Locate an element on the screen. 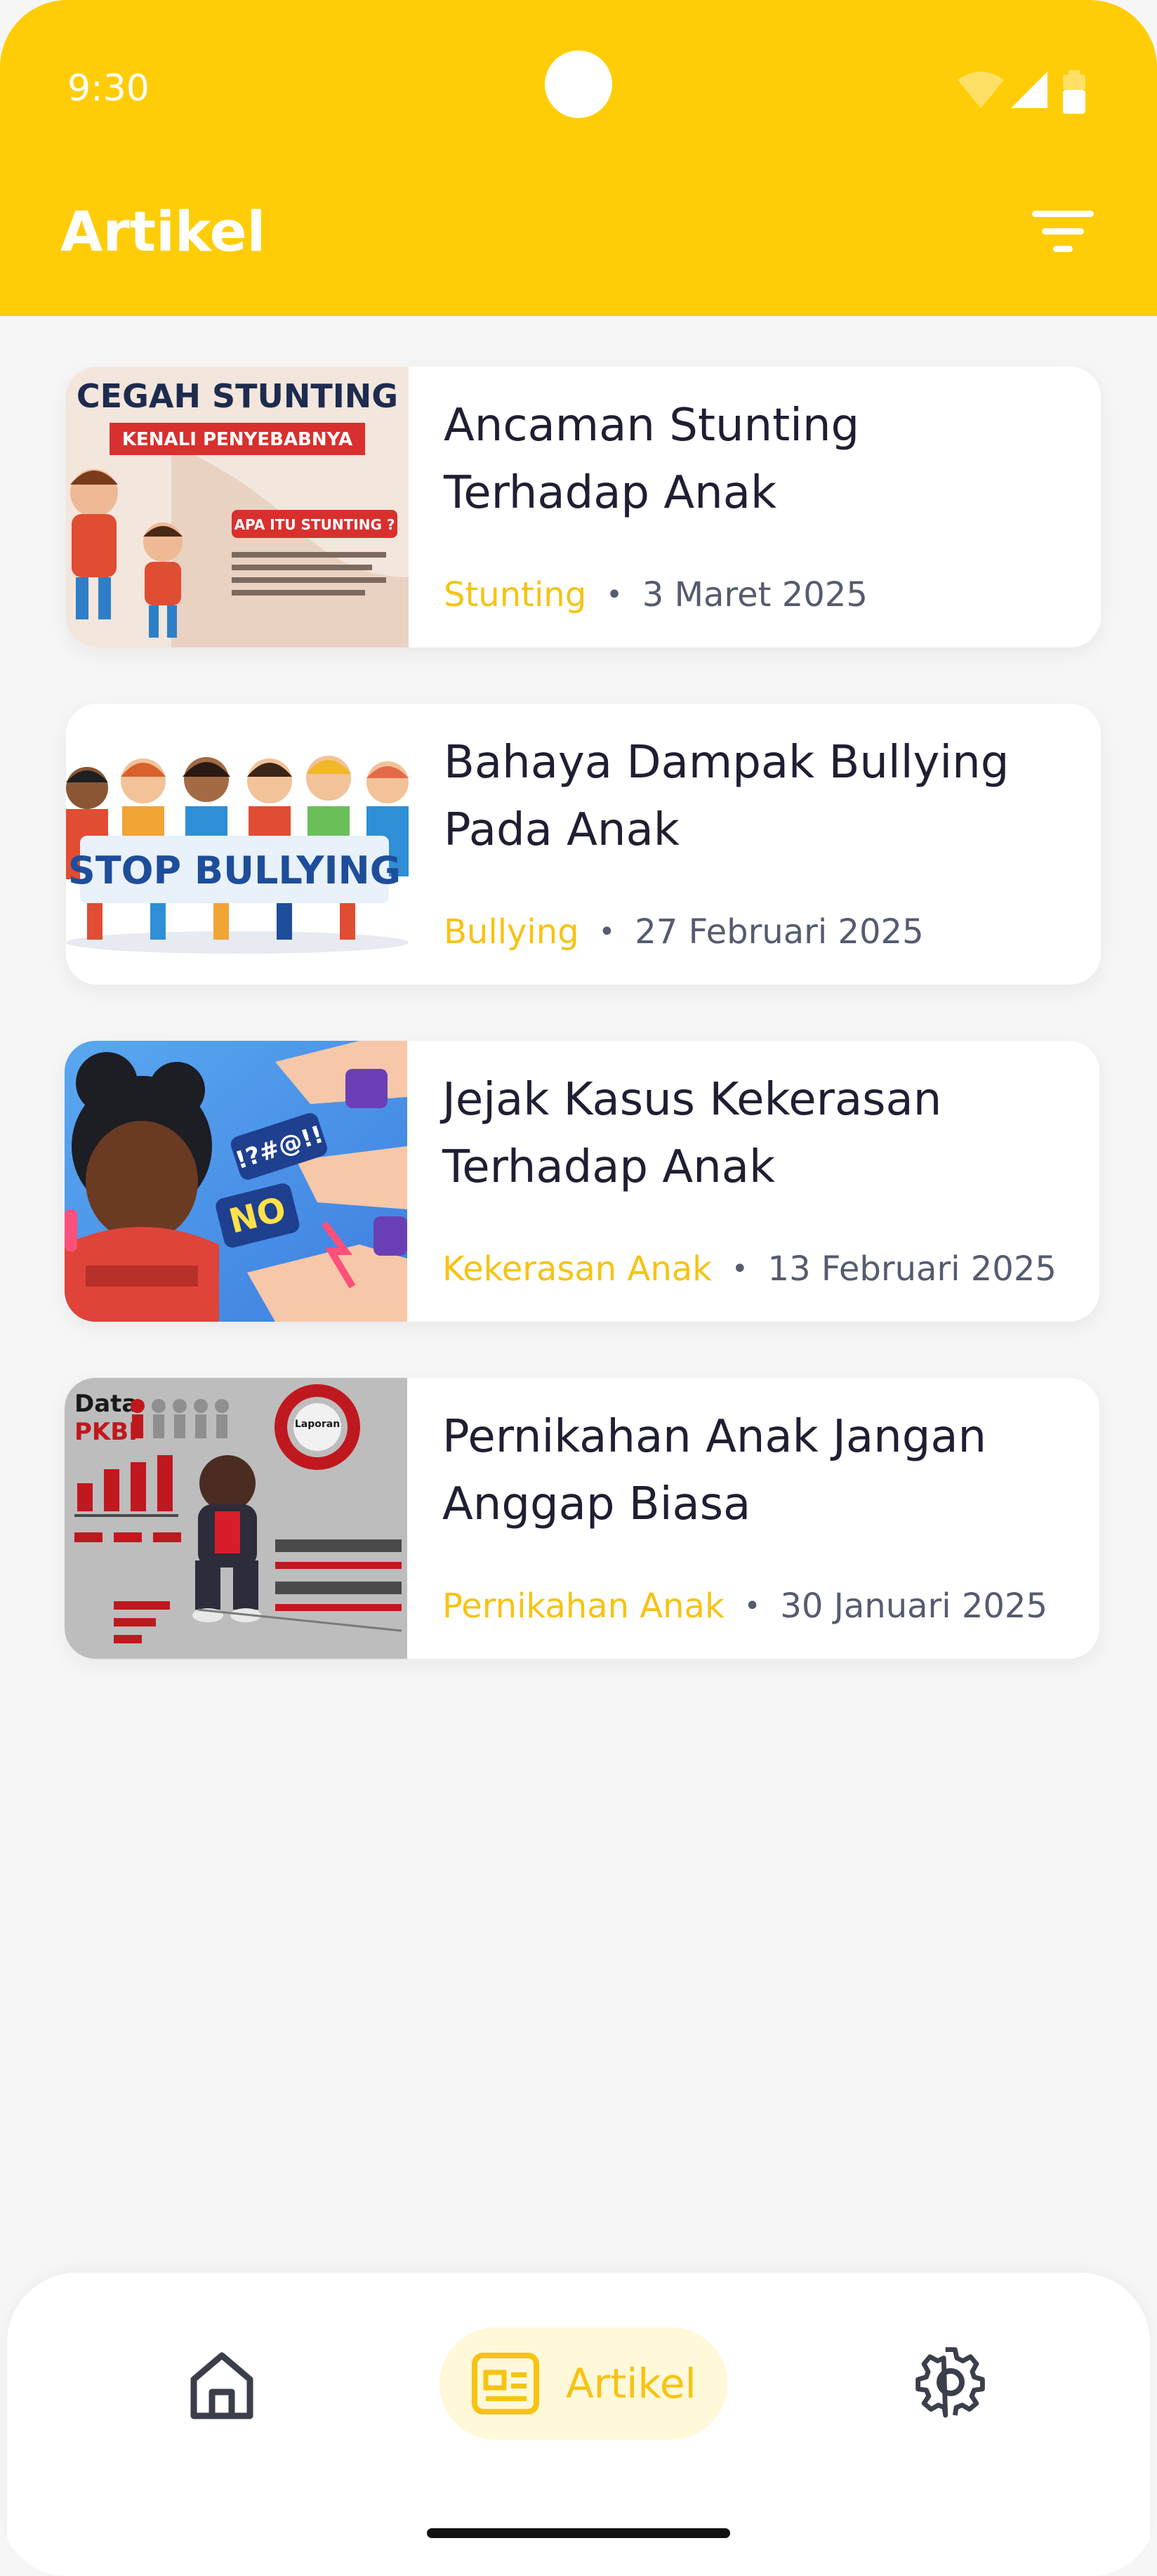 This screenshot has height=2576, width=1157. filter-icon is located at coordinates (1063, 232).